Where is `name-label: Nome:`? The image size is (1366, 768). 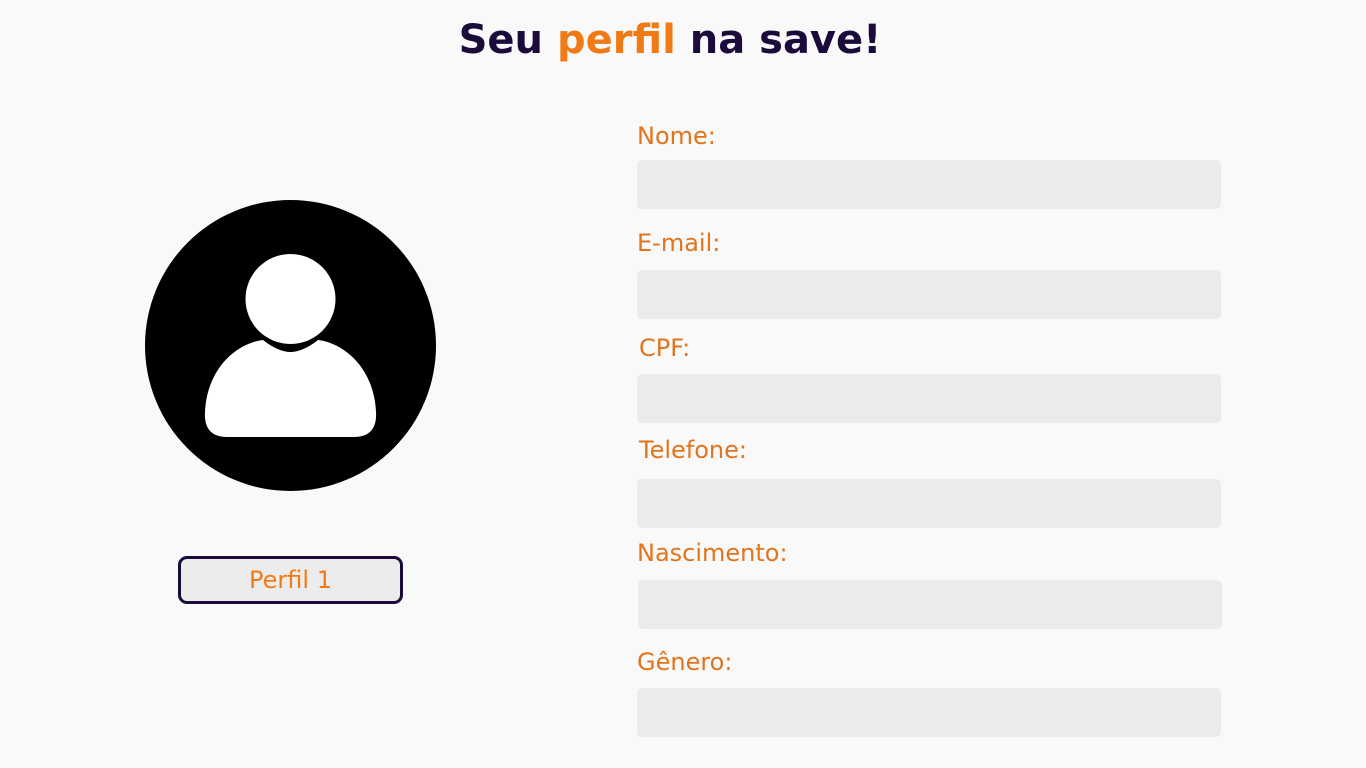
name-label: Nome: is located at coordinates (676, 136).